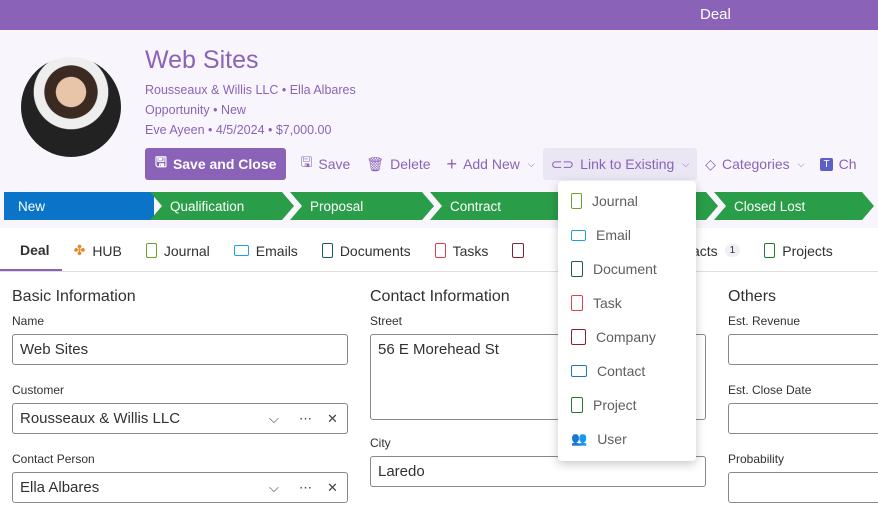 This screenshot has width=878, height=521. What do you see at coordinates (502, 206) in the screenshot?
I see `stage-contract: Contract` at bounding box center [502, 206].